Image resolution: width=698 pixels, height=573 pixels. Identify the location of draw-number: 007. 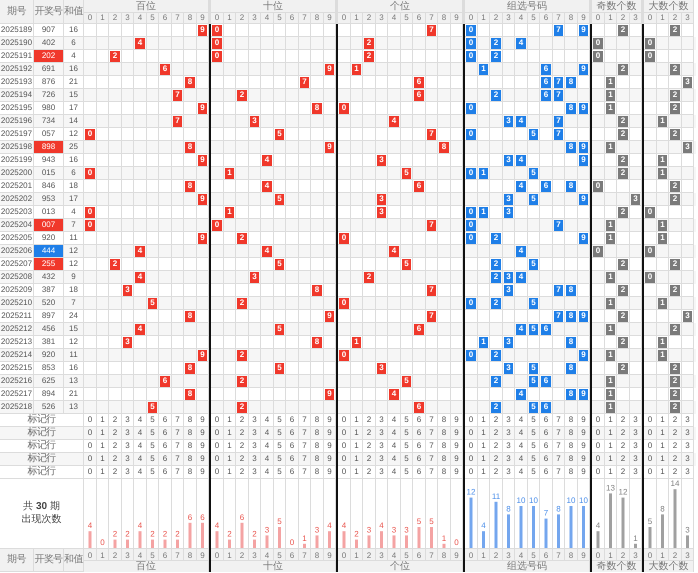
(49, 225).